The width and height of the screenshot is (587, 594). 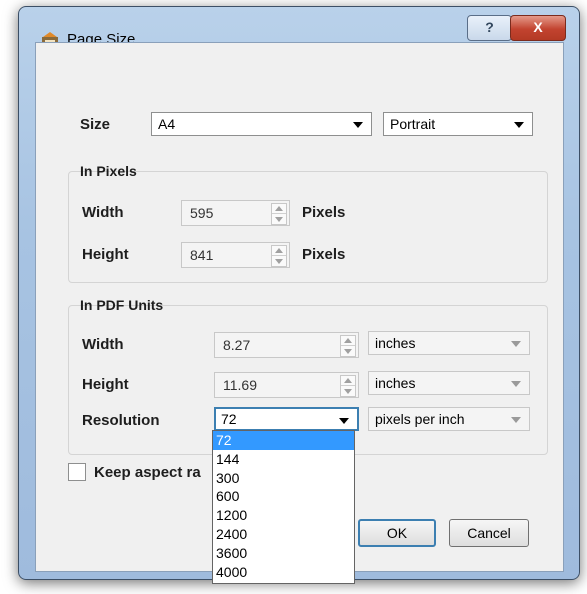 I want to click on cancel-button: Cancel, so click(x=489, y=533).